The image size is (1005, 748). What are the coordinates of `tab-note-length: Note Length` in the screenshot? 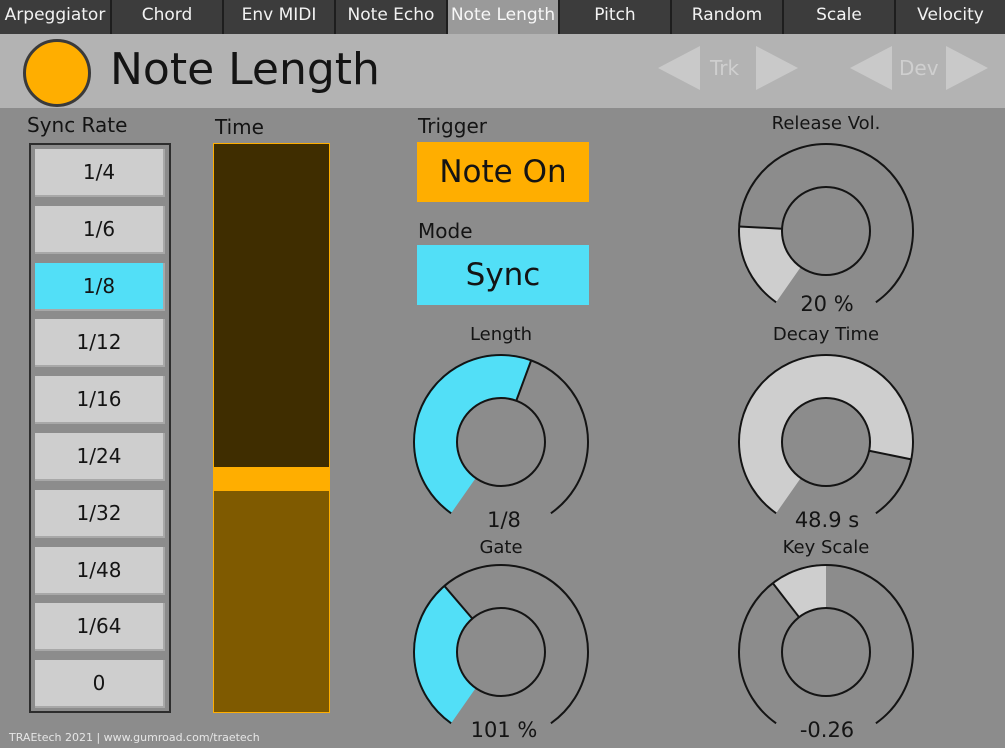 It's located at (504, 17).